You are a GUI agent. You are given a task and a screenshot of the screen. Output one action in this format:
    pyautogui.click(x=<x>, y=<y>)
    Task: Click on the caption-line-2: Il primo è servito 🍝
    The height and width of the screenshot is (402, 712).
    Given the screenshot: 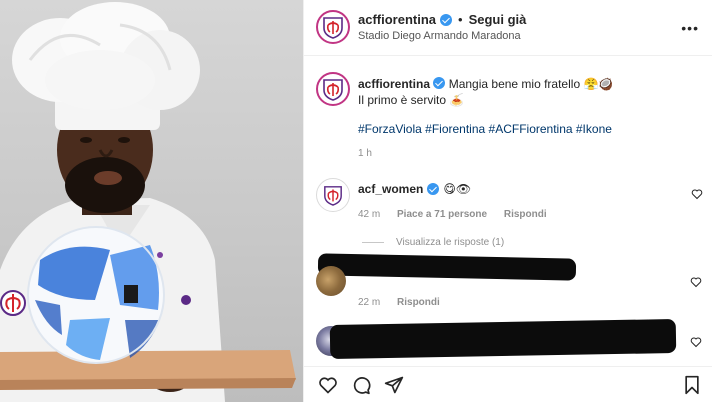 What is the action you would take?
    pyautogui.click(x=411, y=100)
    